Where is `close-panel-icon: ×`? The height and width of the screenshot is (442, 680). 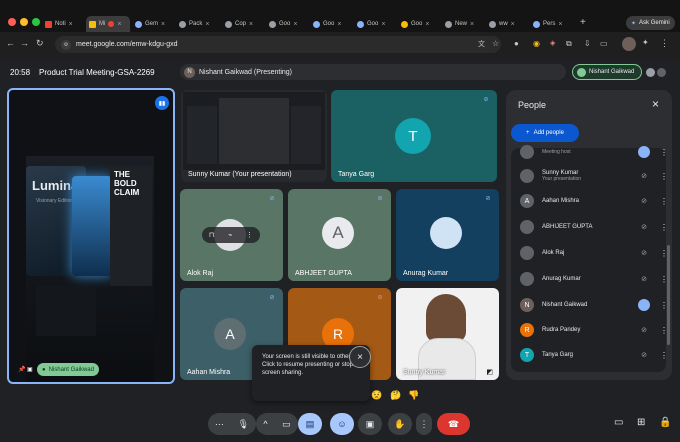 close-panel-icon: × is located at coordinates (655, 104).